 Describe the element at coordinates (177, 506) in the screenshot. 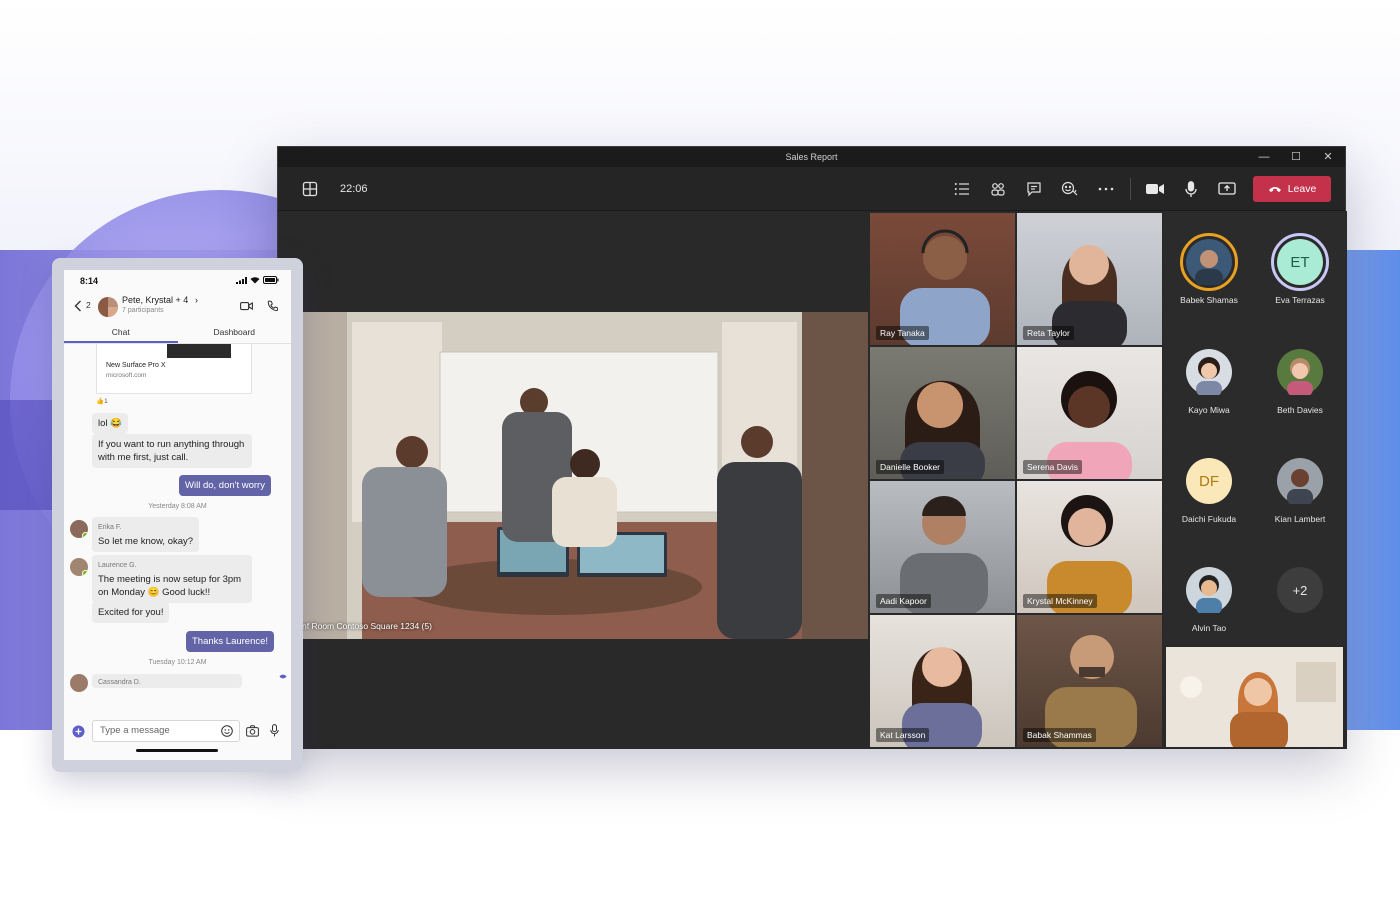

I see `timestamp: Yesterday 8:08 AM` at that location.